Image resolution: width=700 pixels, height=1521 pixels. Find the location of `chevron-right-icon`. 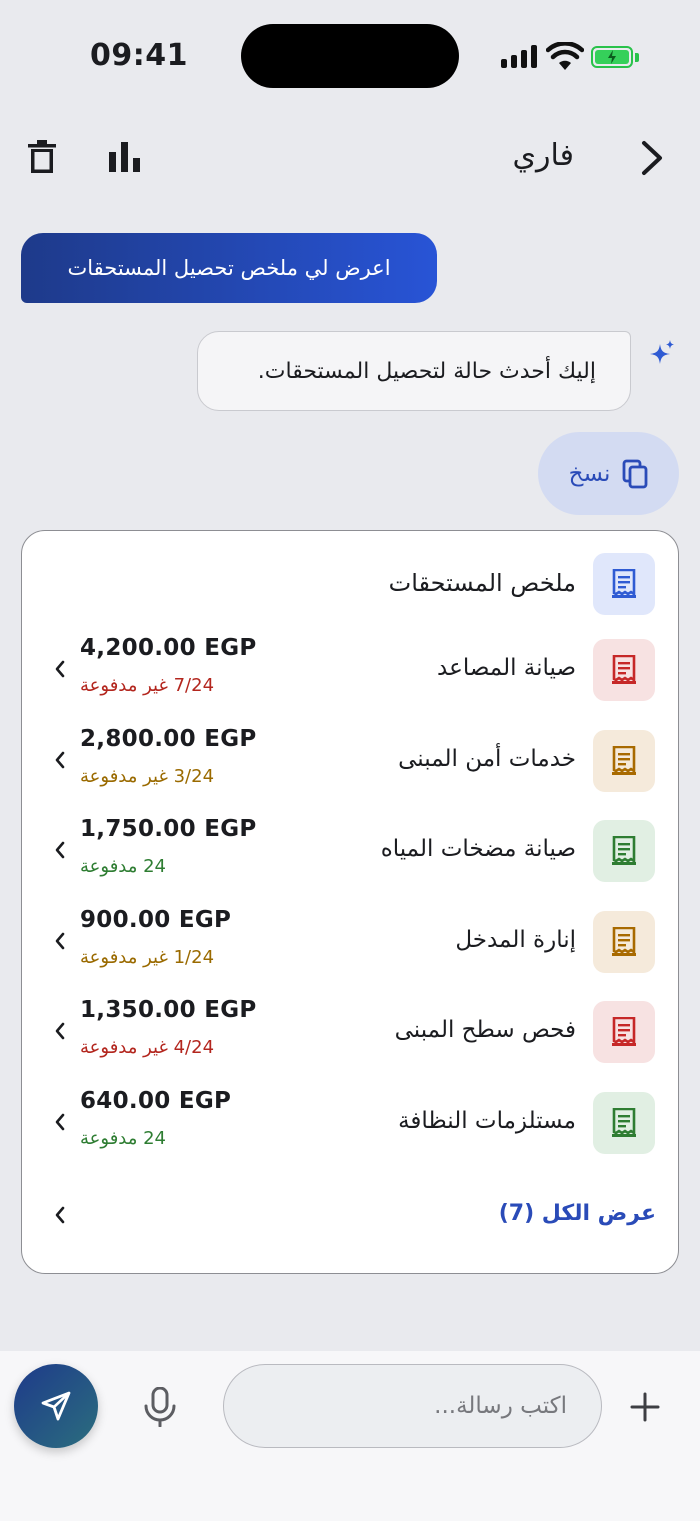

chevron-right-icon is located at coordinates (652, 158).